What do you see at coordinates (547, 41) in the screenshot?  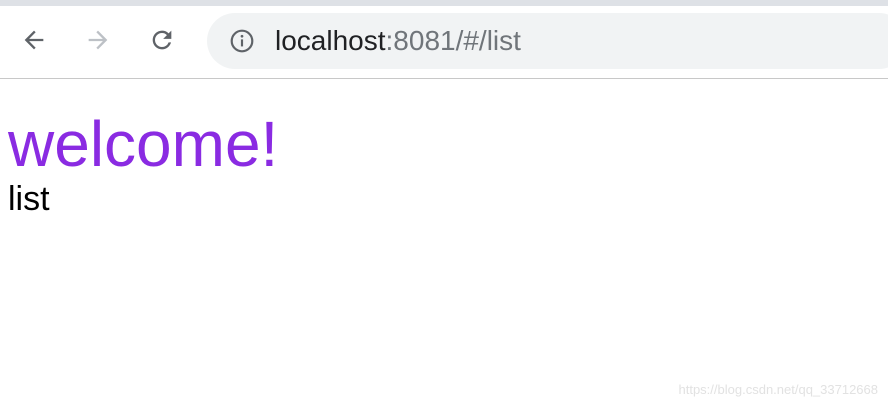 I see `address-bar: localhost:8081/#/list` at bounding box center [547, 41].